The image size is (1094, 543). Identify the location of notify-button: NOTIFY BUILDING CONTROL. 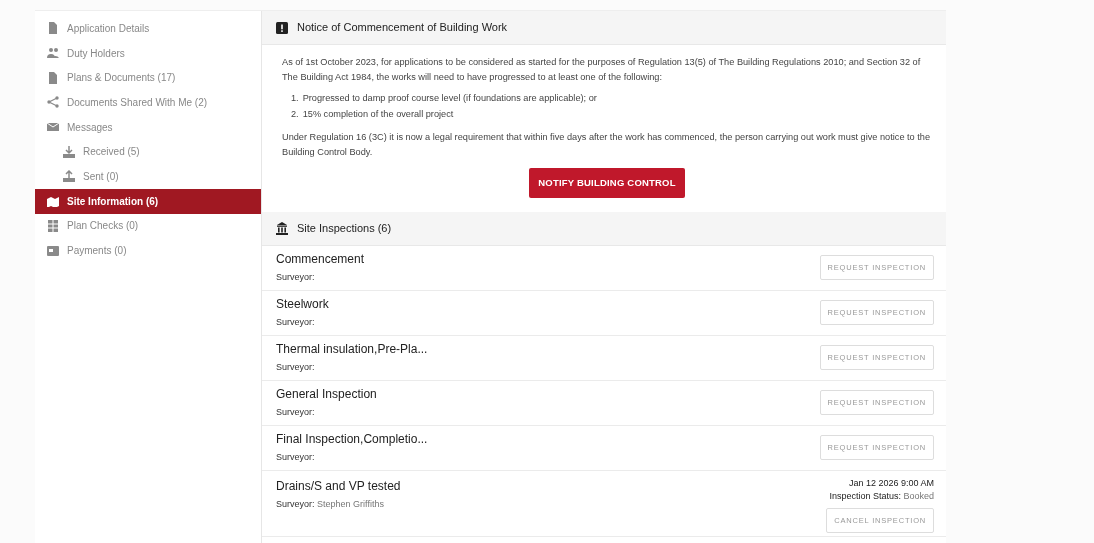
(607, 183).